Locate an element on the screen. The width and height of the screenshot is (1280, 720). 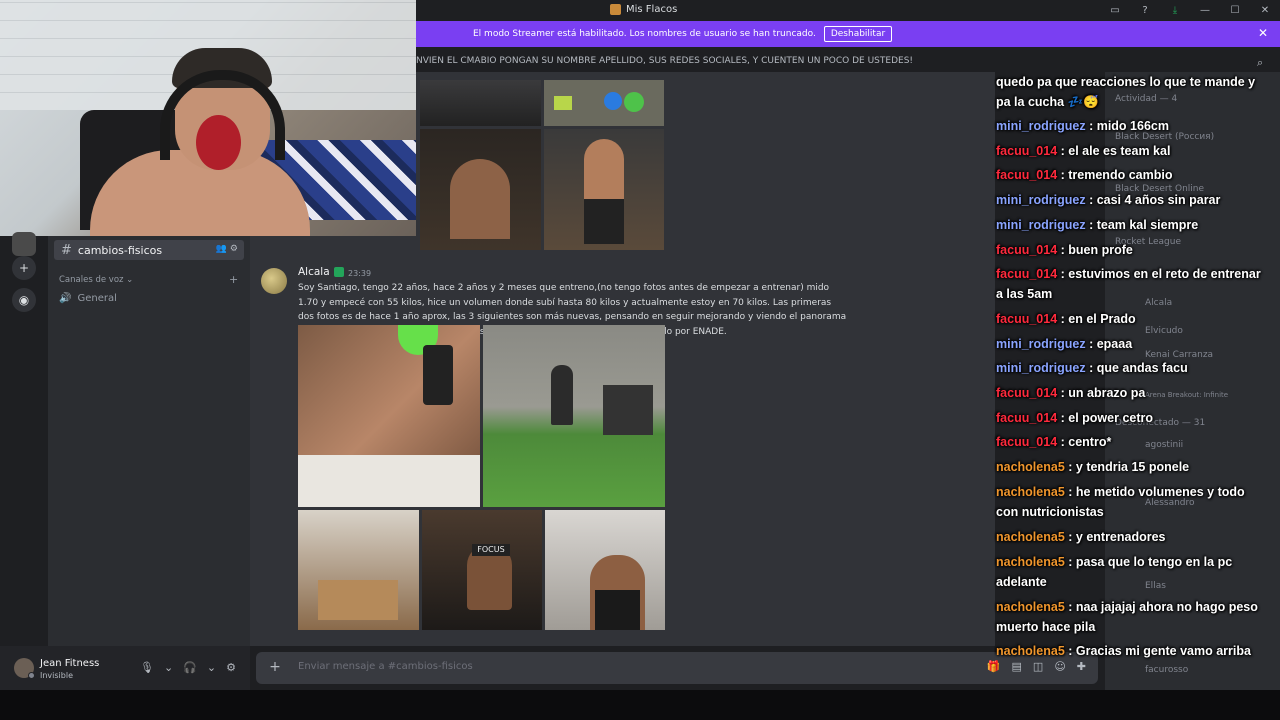
chat-message-text: el ale es team kal is located at coordinates (1119, 151).